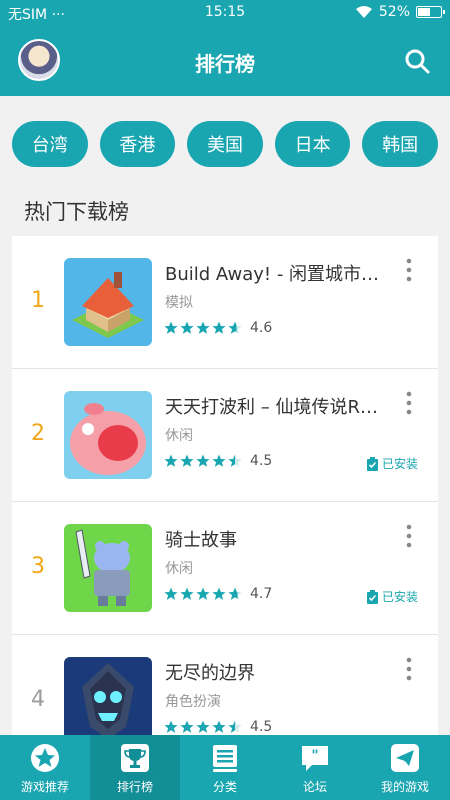 The height and width of the screenshot is (800, 450). I want to click on page-title: 排行榜, so click(225, 64).